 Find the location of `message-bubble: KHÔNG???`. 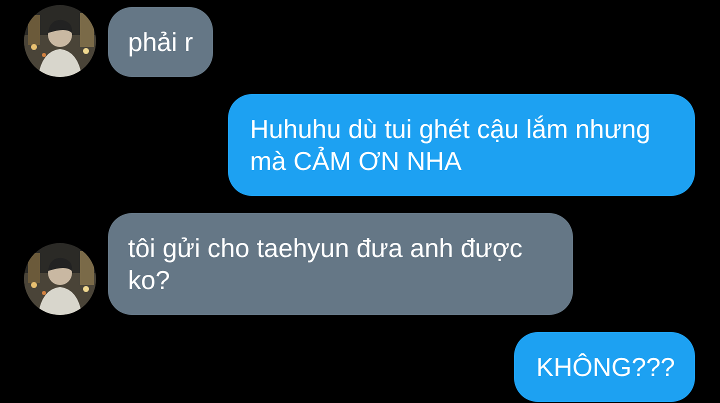

message-bubble: KHÔNG??? is located at coordinates (604, 367).